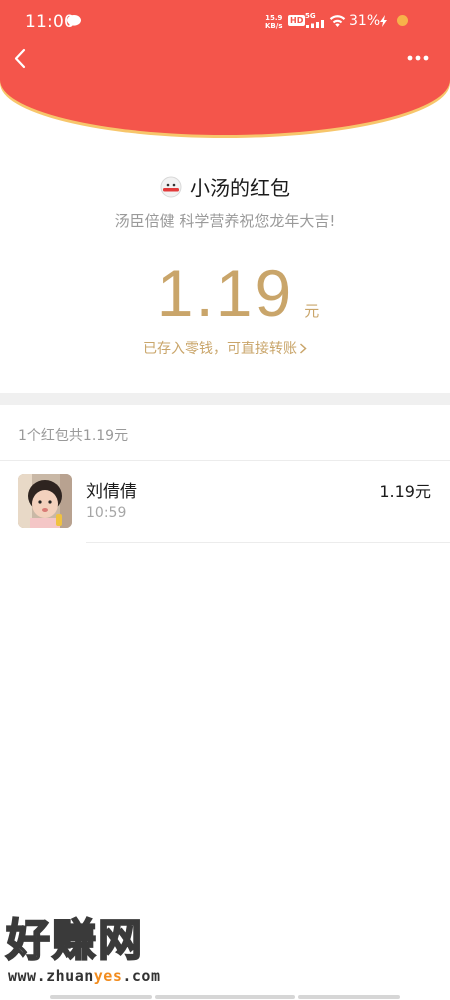  I want to click on chevron-right-icon, so click(303, 348).